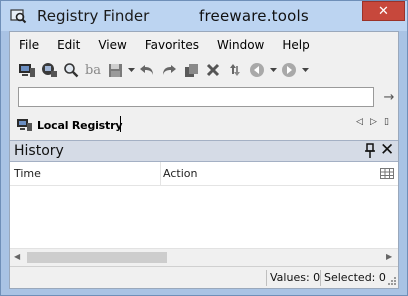 This screenshot has height=296, width=408. I want to click on back-dropdown-arrow, so click(273, 70).